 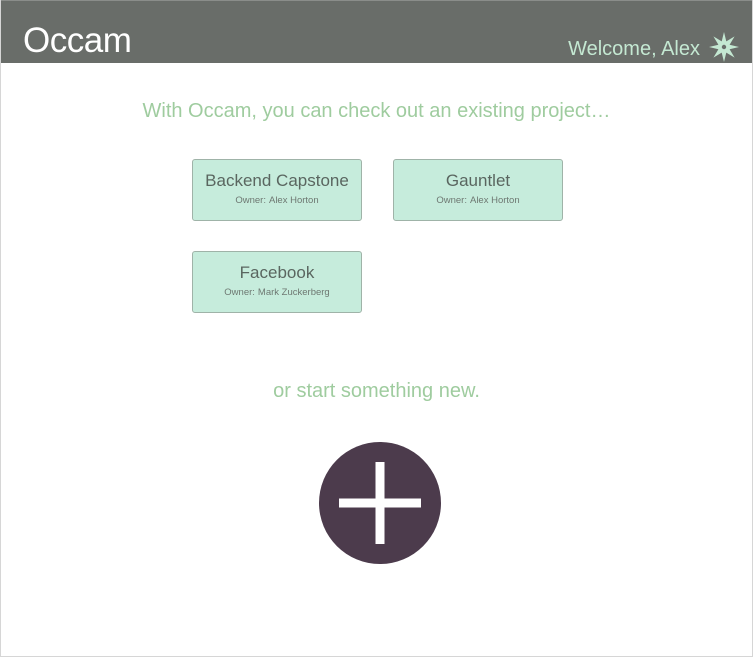 I want to click on gear-star-icon, so click(x=724, y=47).